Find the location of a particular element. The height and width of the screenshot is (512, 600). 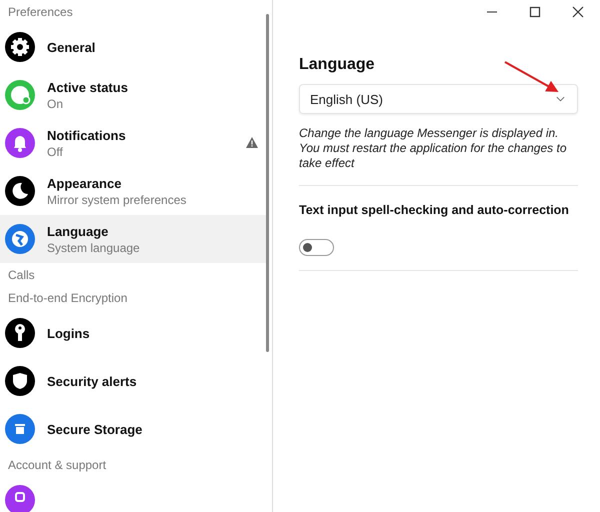

item-title: Security alerts is located at coordinates (92, 381).